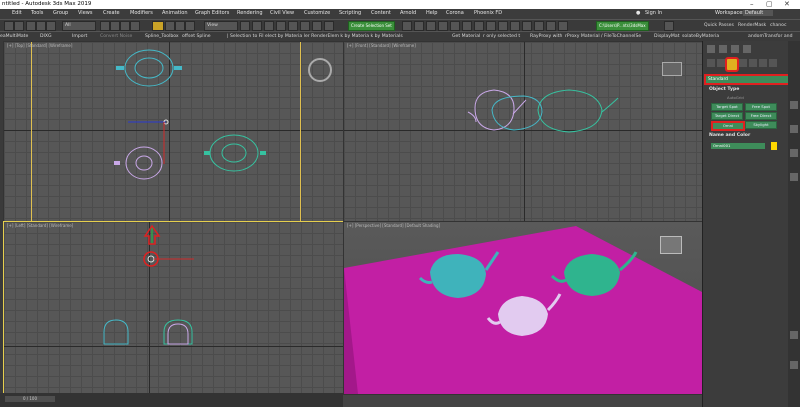 This screenshot has width=800, height=407. Describe the element at coordinates (305, 26) in the screenshot. I see `percent-snap-icon` at that location.